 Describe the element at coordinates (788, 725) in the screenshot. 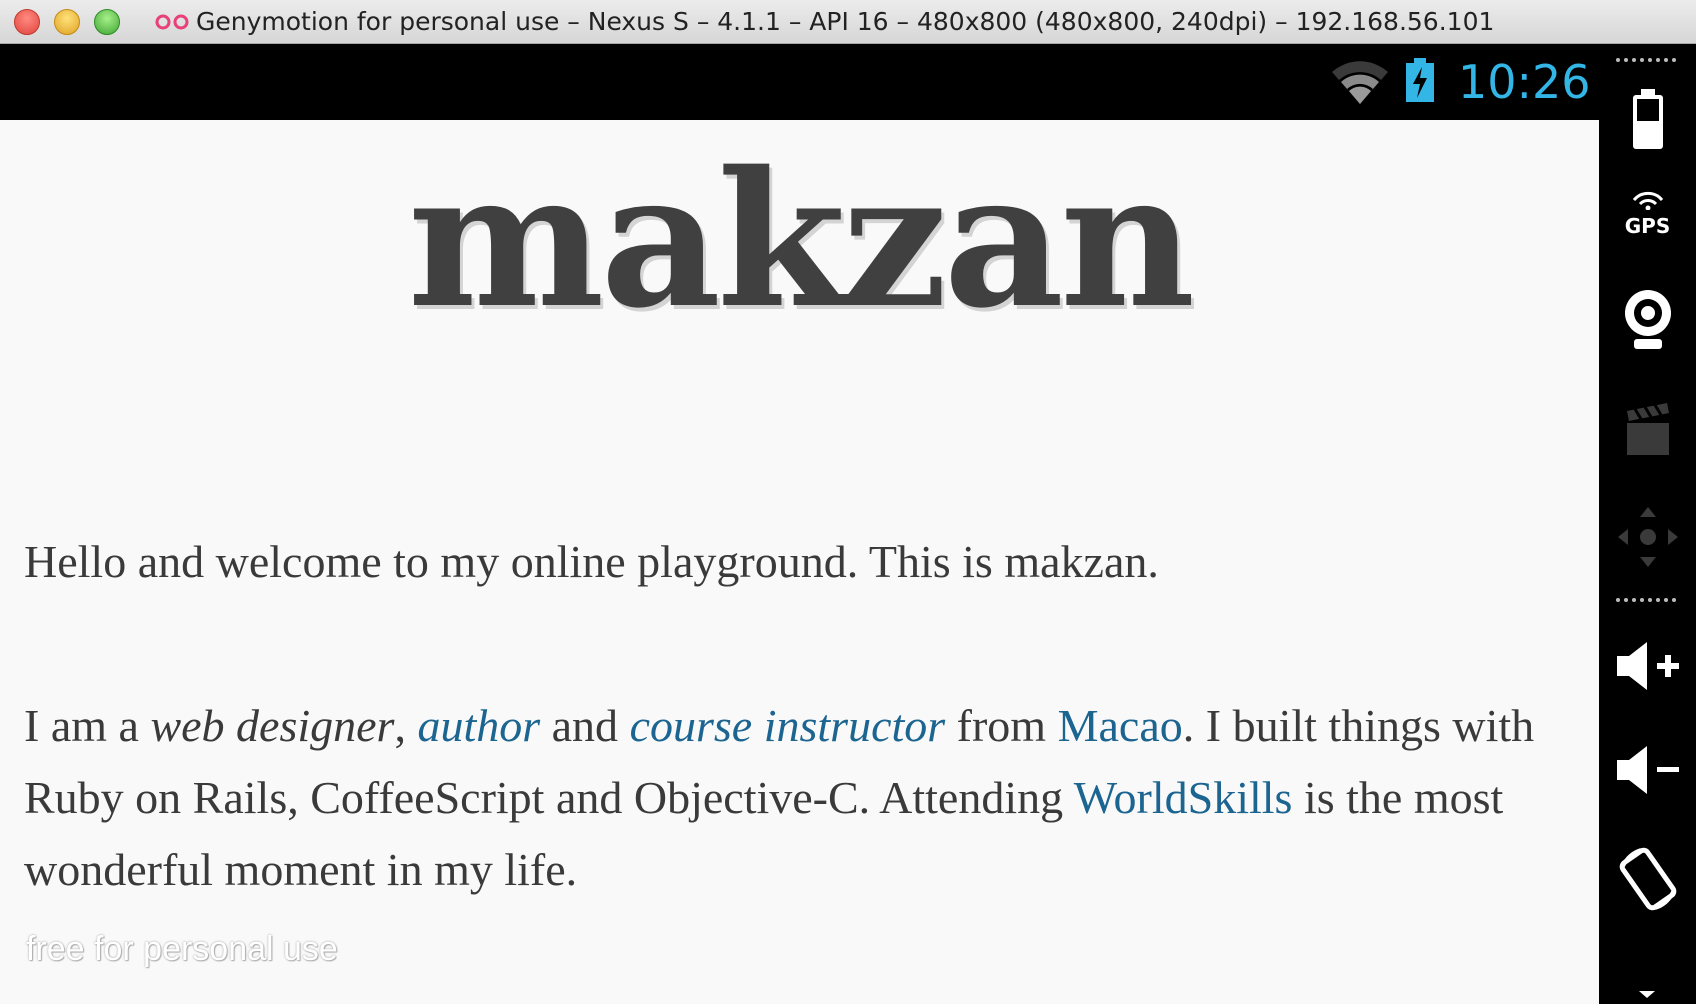

I see `course-instructor-link: course instructor` at that location.